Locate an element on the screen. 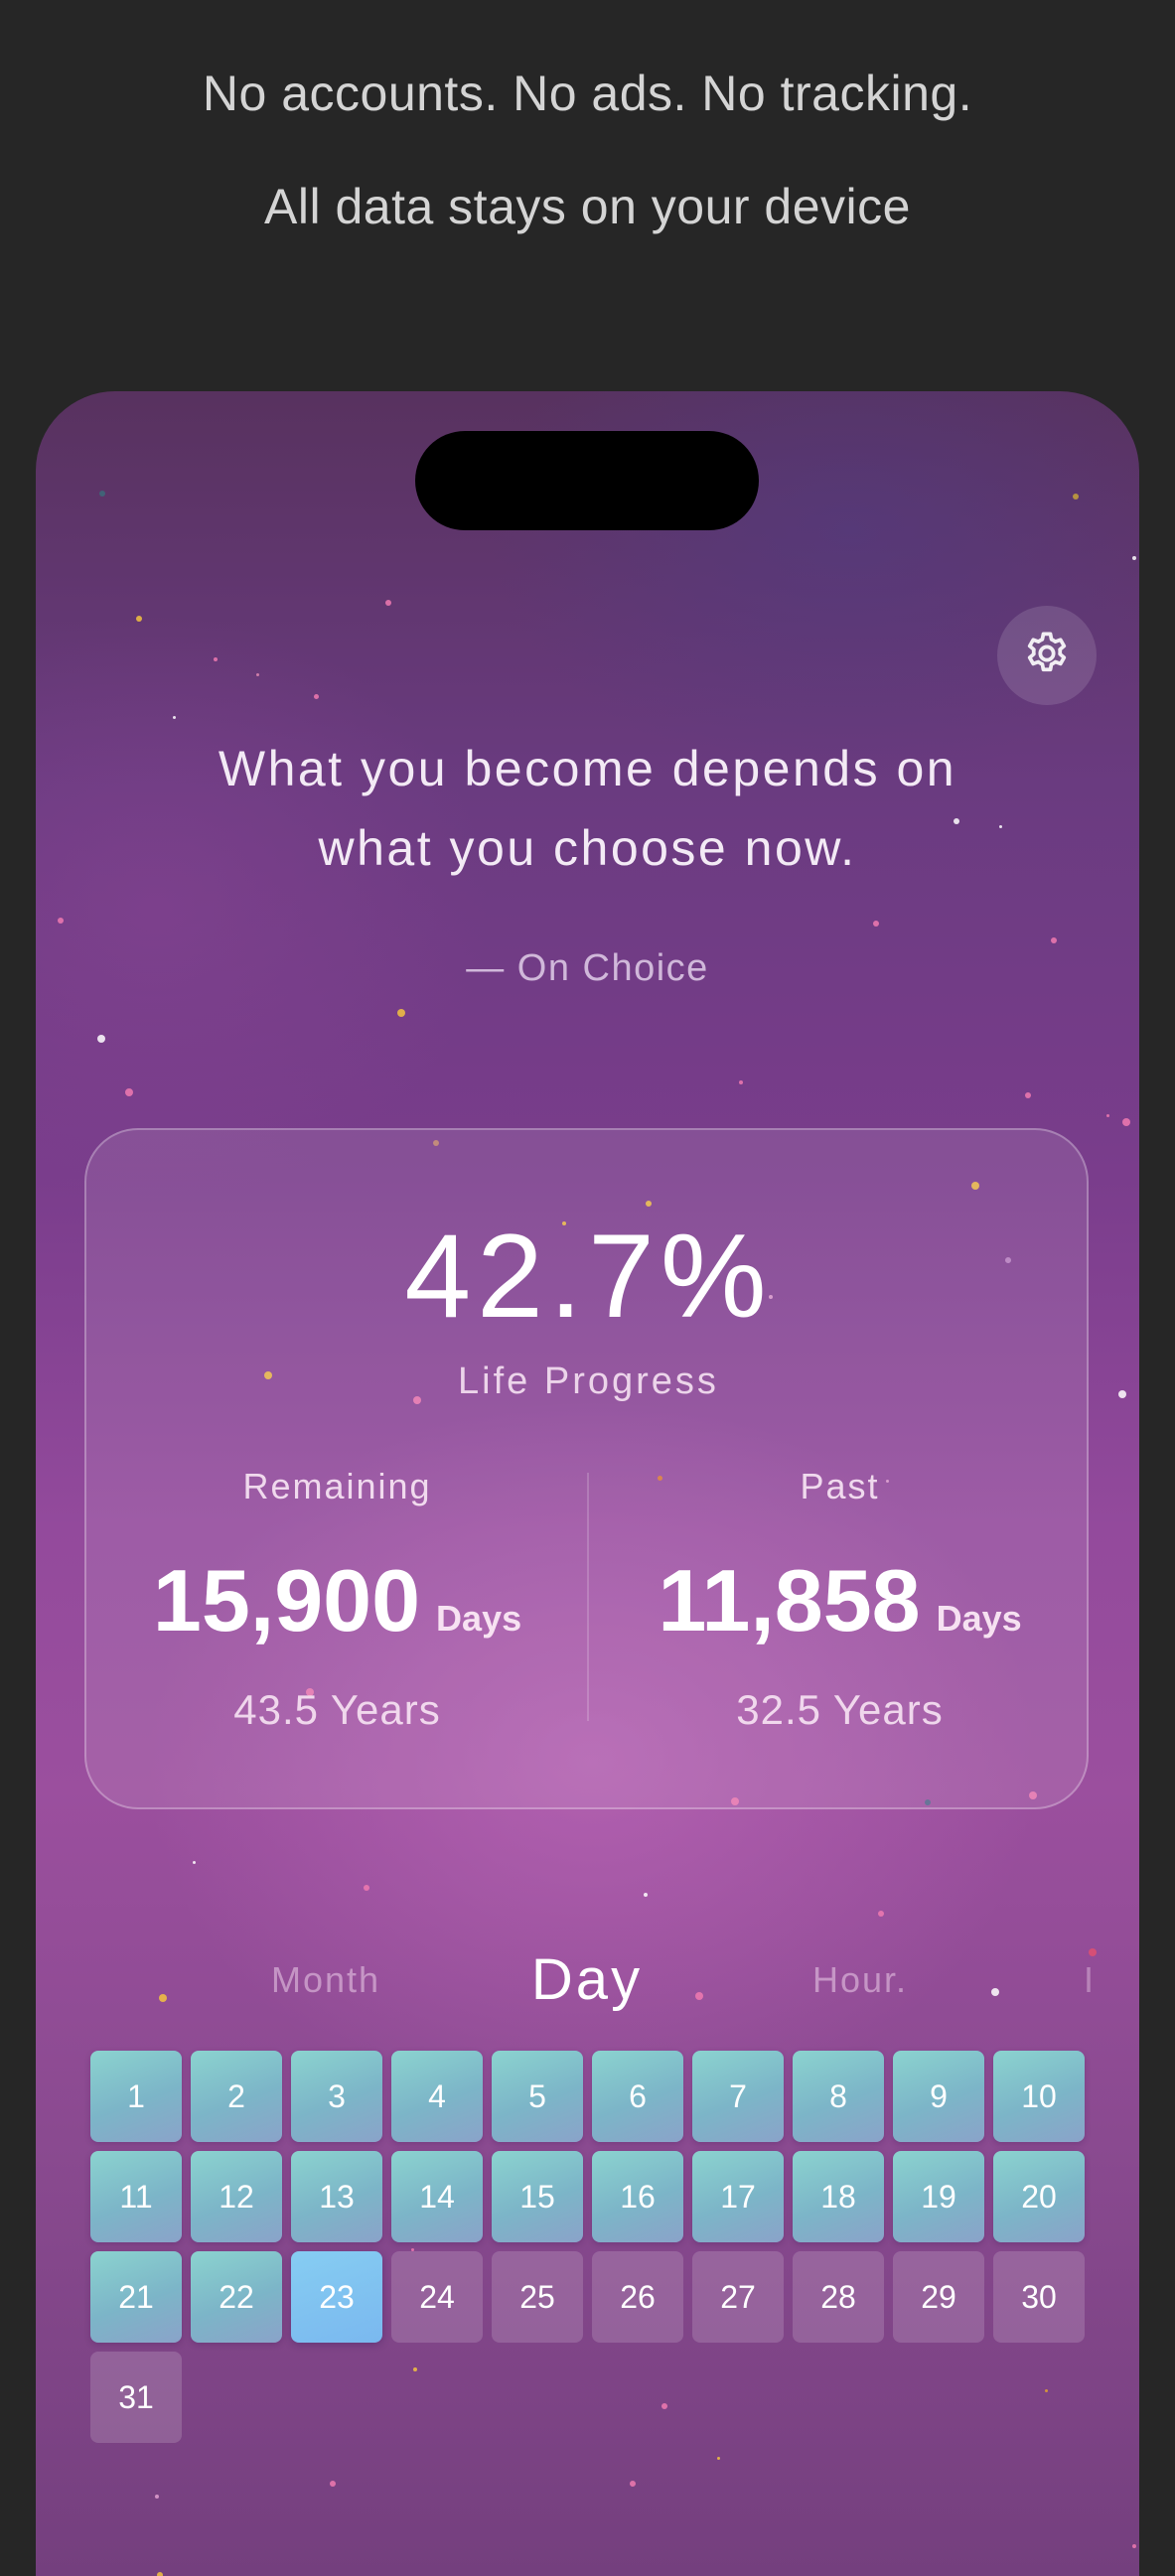 This screenshot has height=2576, width=1175. promo-privacy-line: No accounts. No ads. No tracking. is located at coordinates (587, 94).